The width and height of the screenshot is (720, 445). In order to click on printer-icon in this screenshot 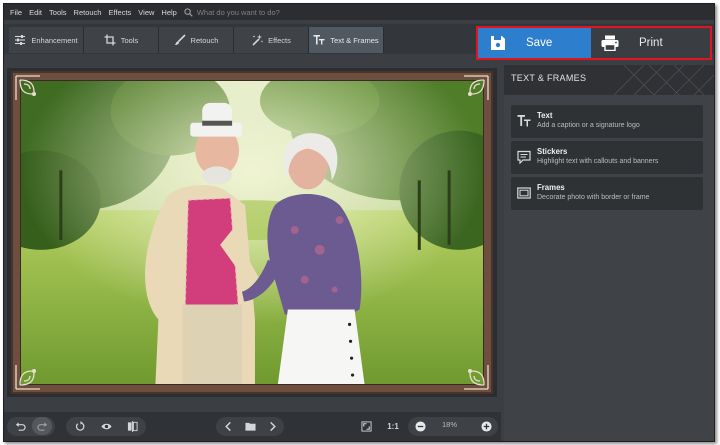, I will do `click(610, 43)`.